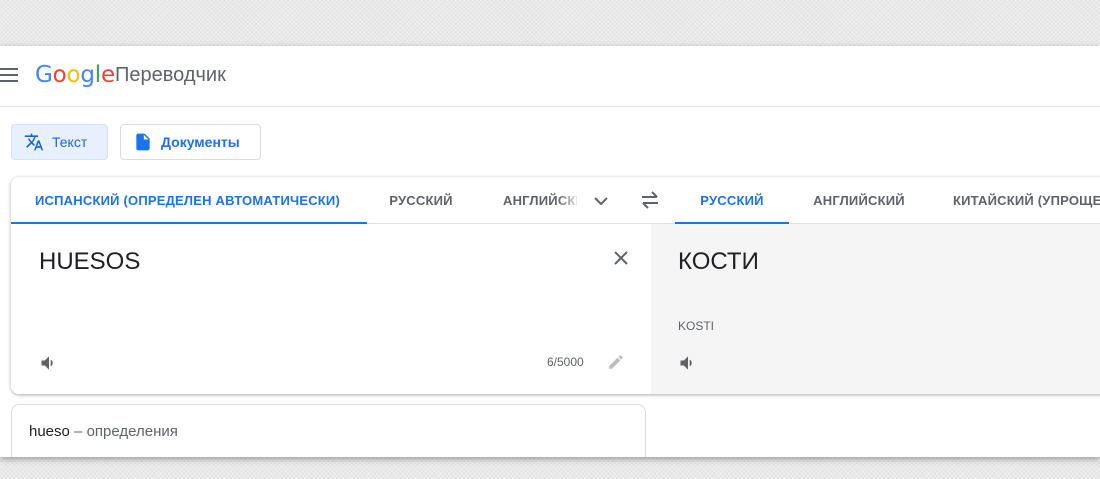  I want to click on tab-target-russian: РУССКИЙ, so click(732, 200).